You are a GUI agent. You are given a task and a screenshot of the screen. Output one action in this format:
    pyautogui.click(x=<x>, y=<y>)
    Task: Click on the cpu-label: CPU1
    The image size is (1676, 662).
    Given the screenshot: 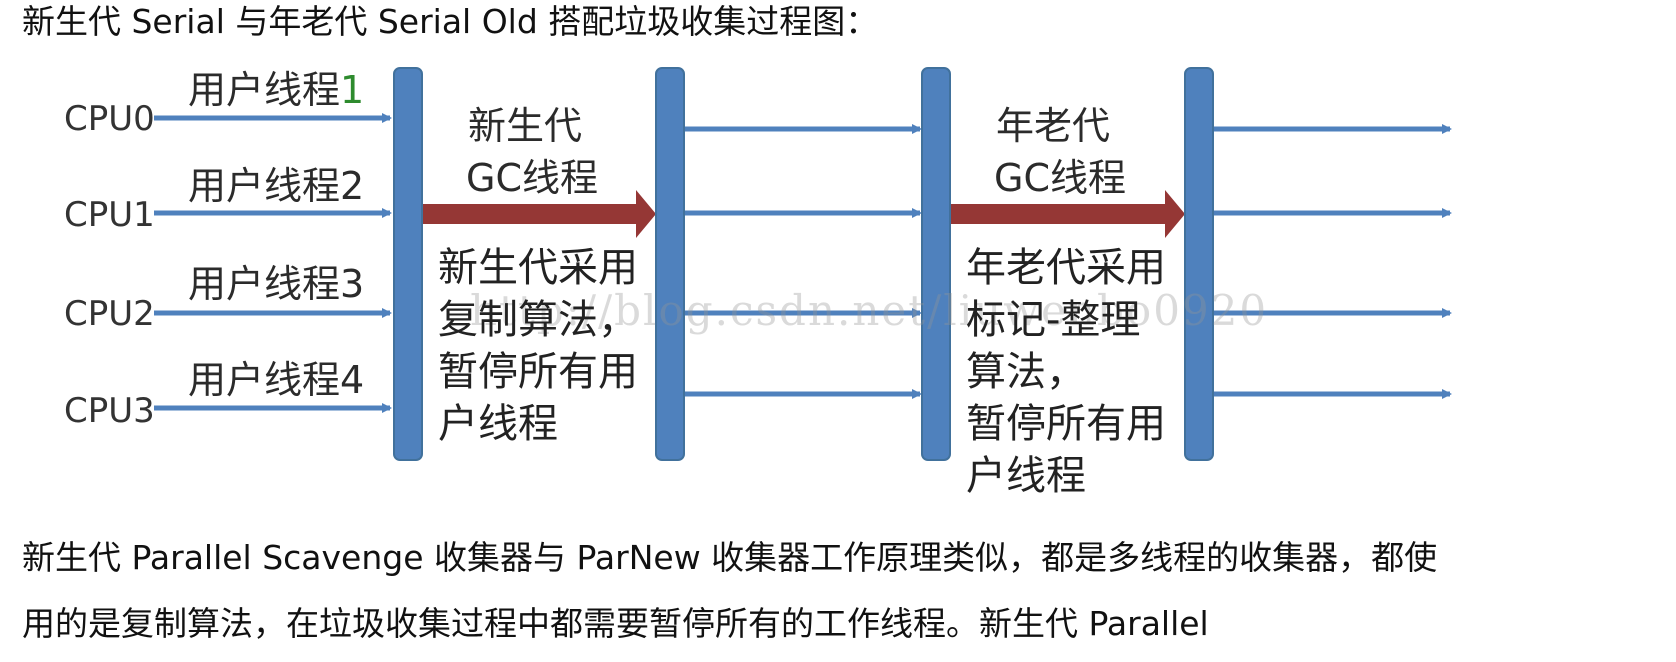 What is the action you would take?
    pyautogui.click(x=109, y=215)
    